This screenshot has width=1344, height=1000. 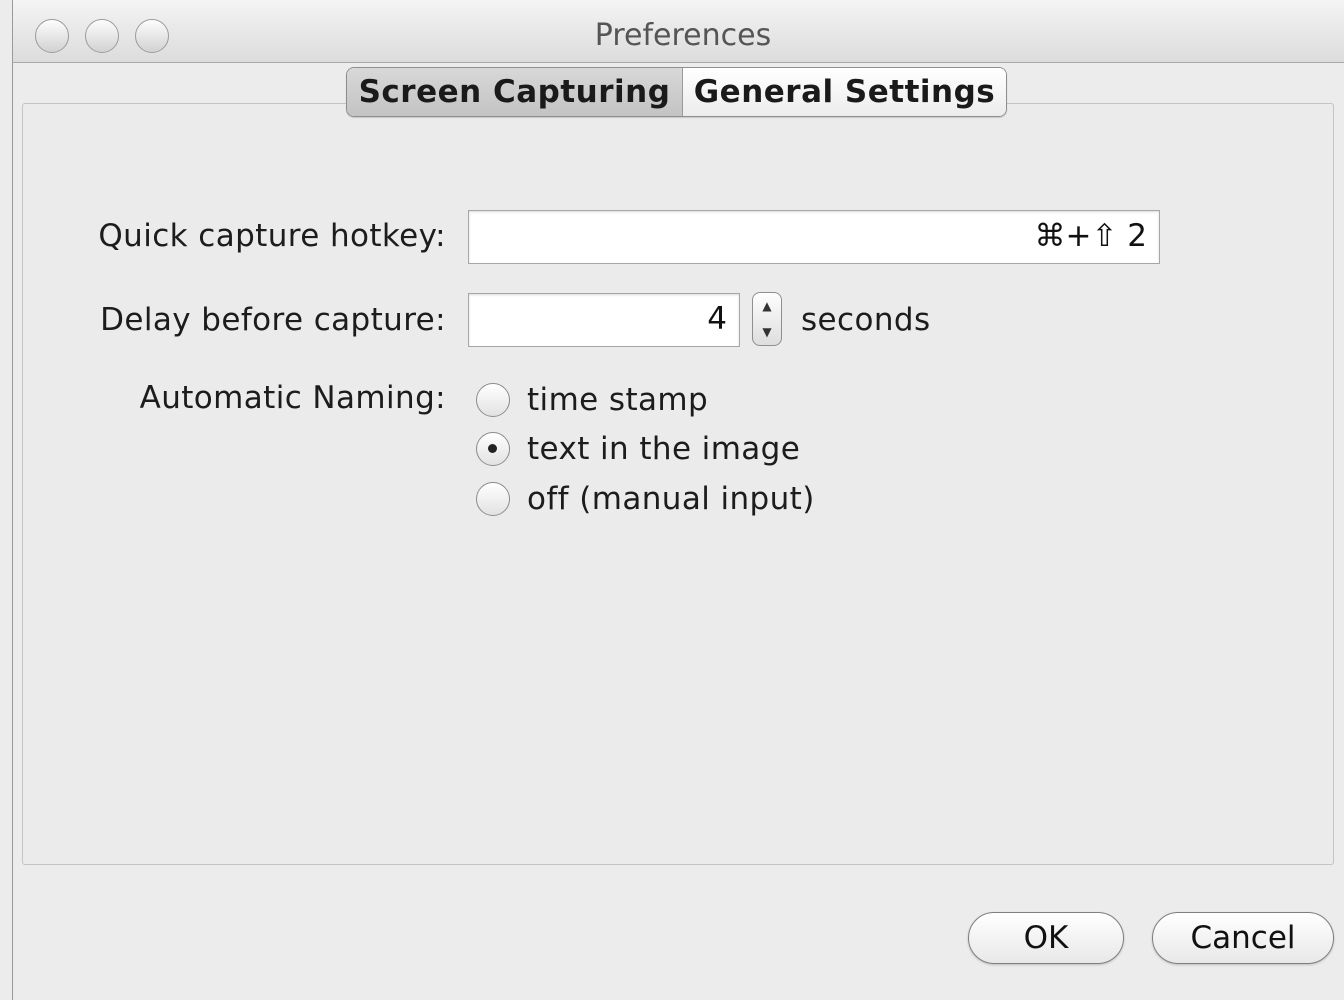 I want to click on radio-label: off (manual input), so click(x=671, y=499).